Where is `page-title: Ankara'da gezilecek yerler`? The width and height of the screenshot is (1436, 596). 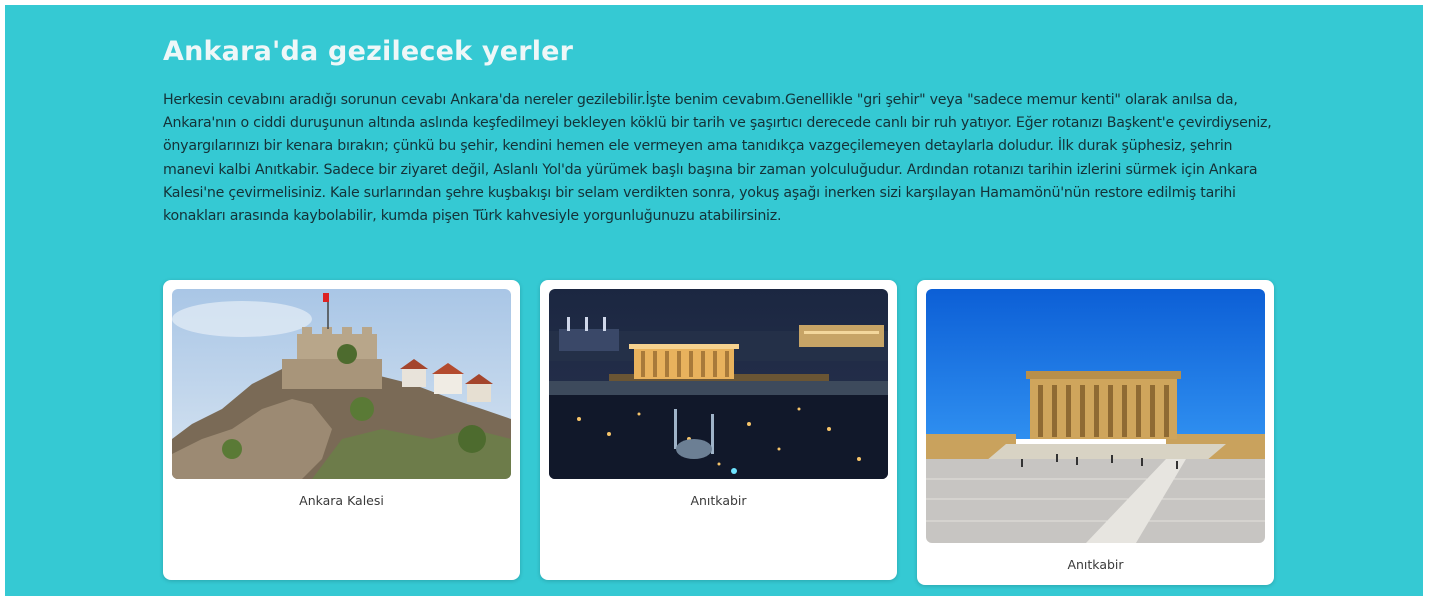 page-title: Ankara'da gezilecek yerler is located at coordinates (368, 51).